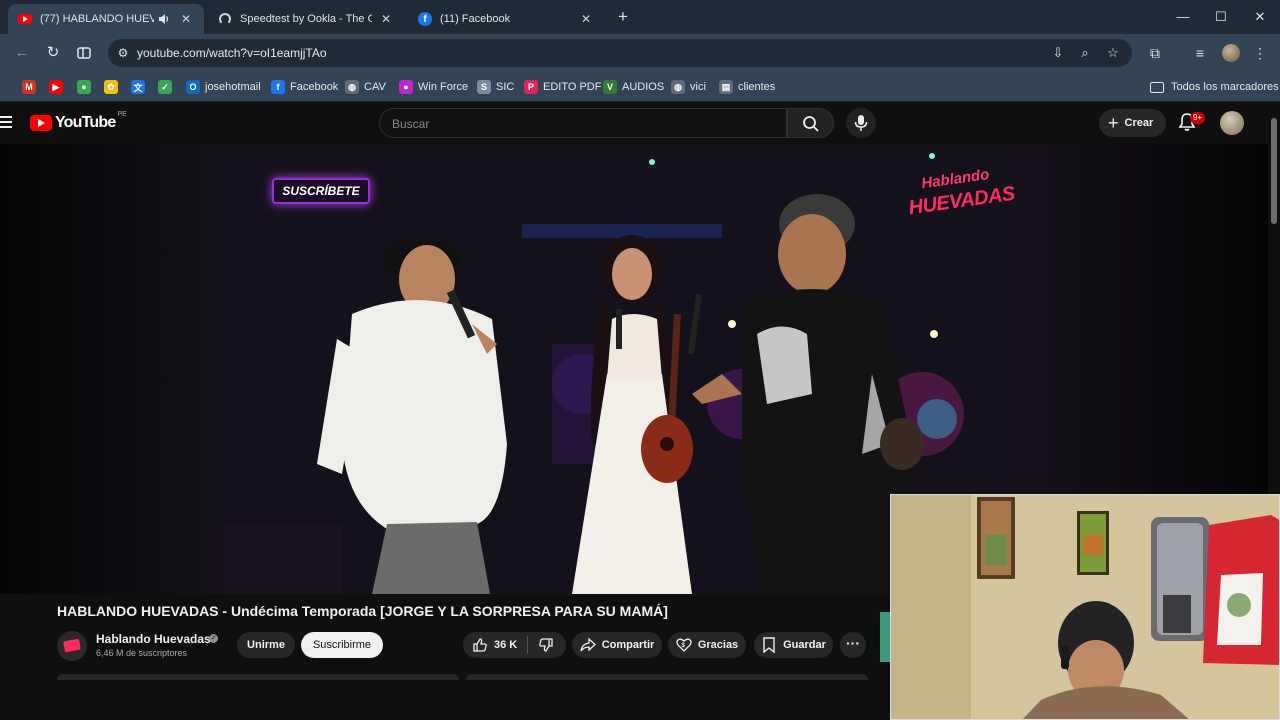 This screenshot has height=720, width=1280. Describe the element at coordinates (25, 19) in the screenshot. I see `youtube-icon` at that location.